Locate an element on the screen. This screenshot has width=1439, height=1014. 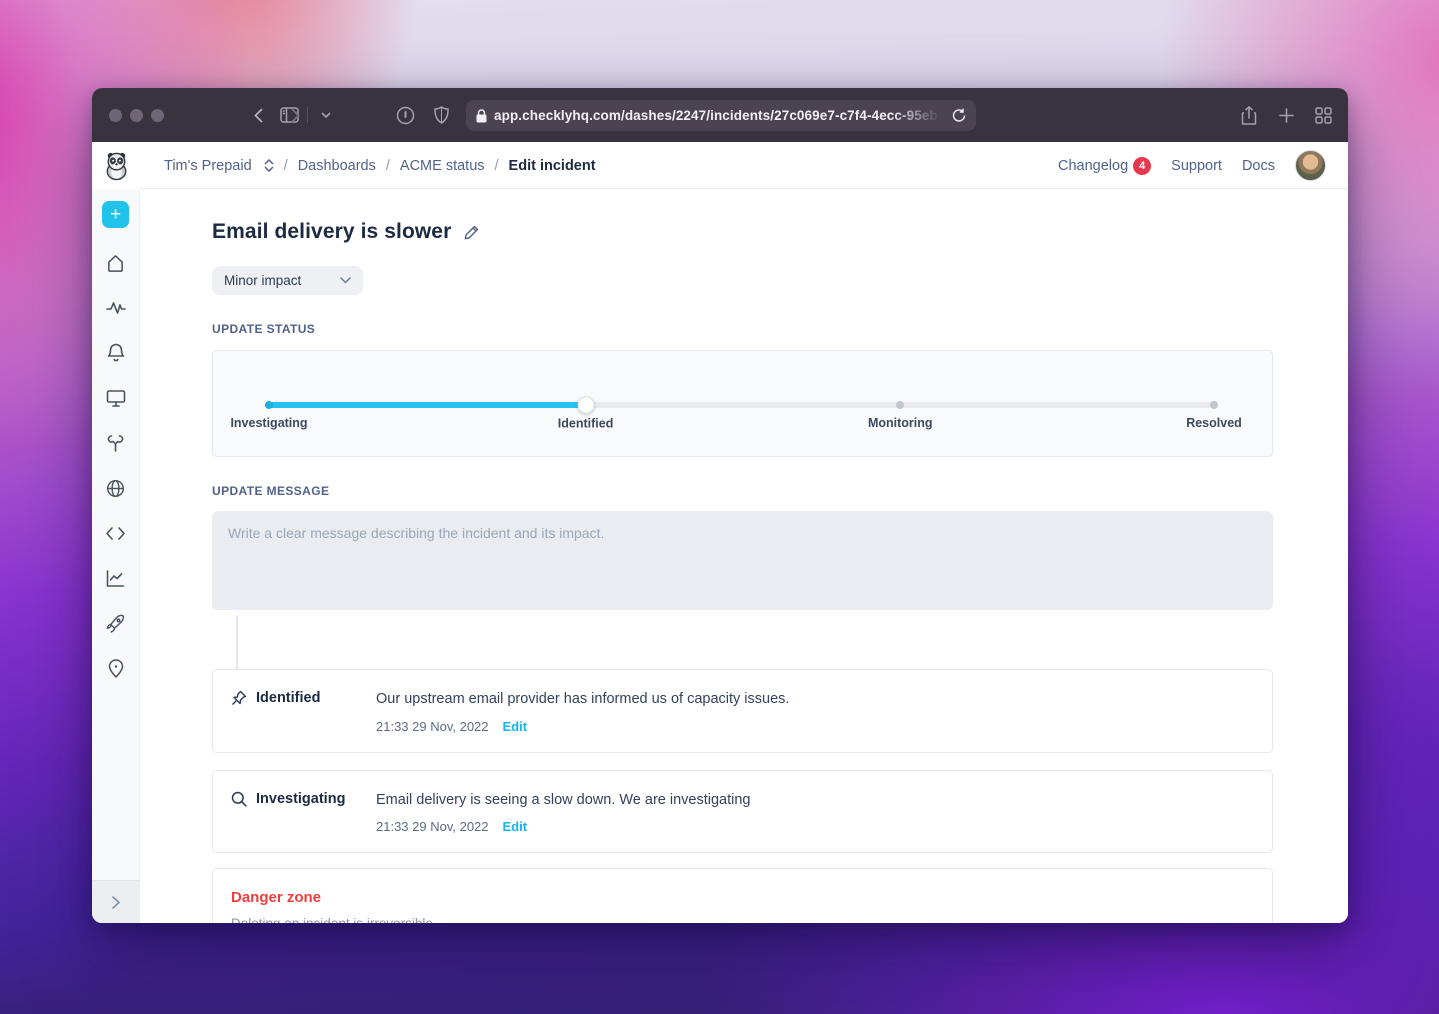
bell-icon is located at coordinates (116, 353).